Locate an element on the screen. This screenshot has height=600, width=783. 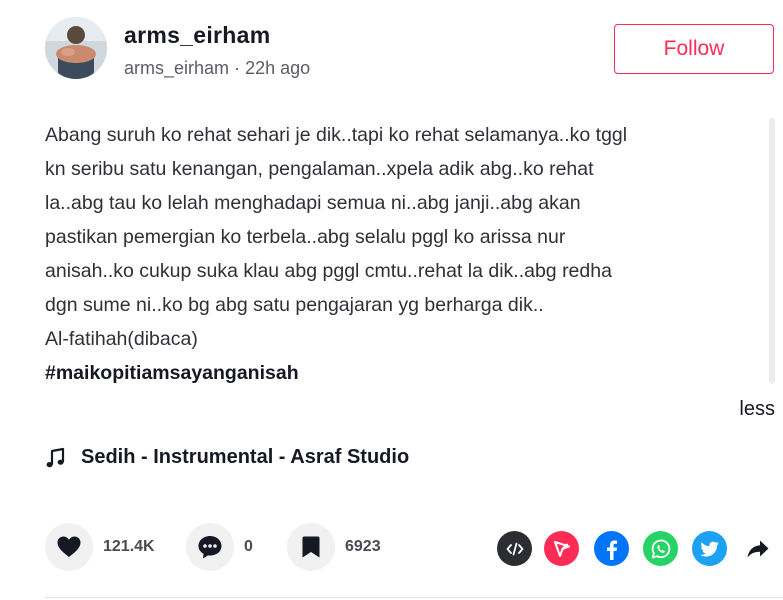
share-arrow-icon is located at coordinates (757, 548).